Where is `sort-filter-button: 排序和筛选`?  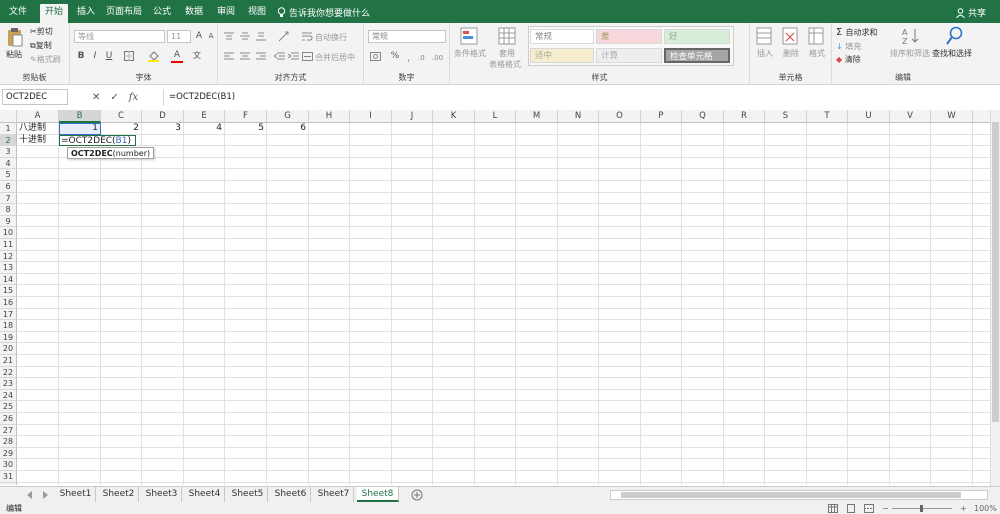
sort-filter-button: 排序和筛选 is located at coordinates (910, 53).